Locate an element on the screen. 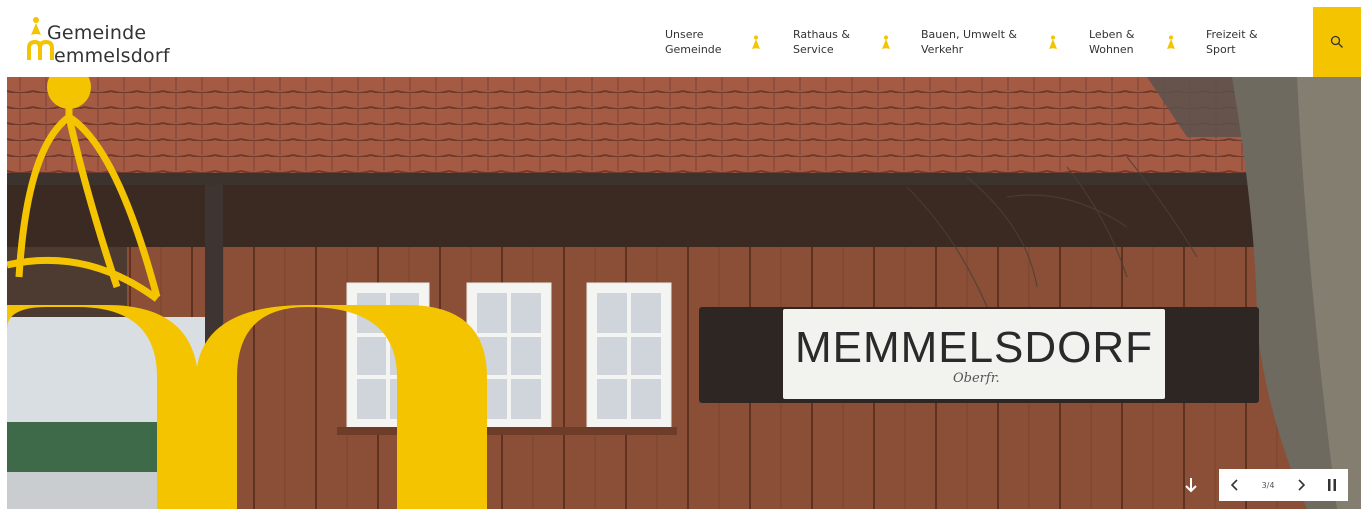  logo-m-icon is located at coordinates (40, 49).